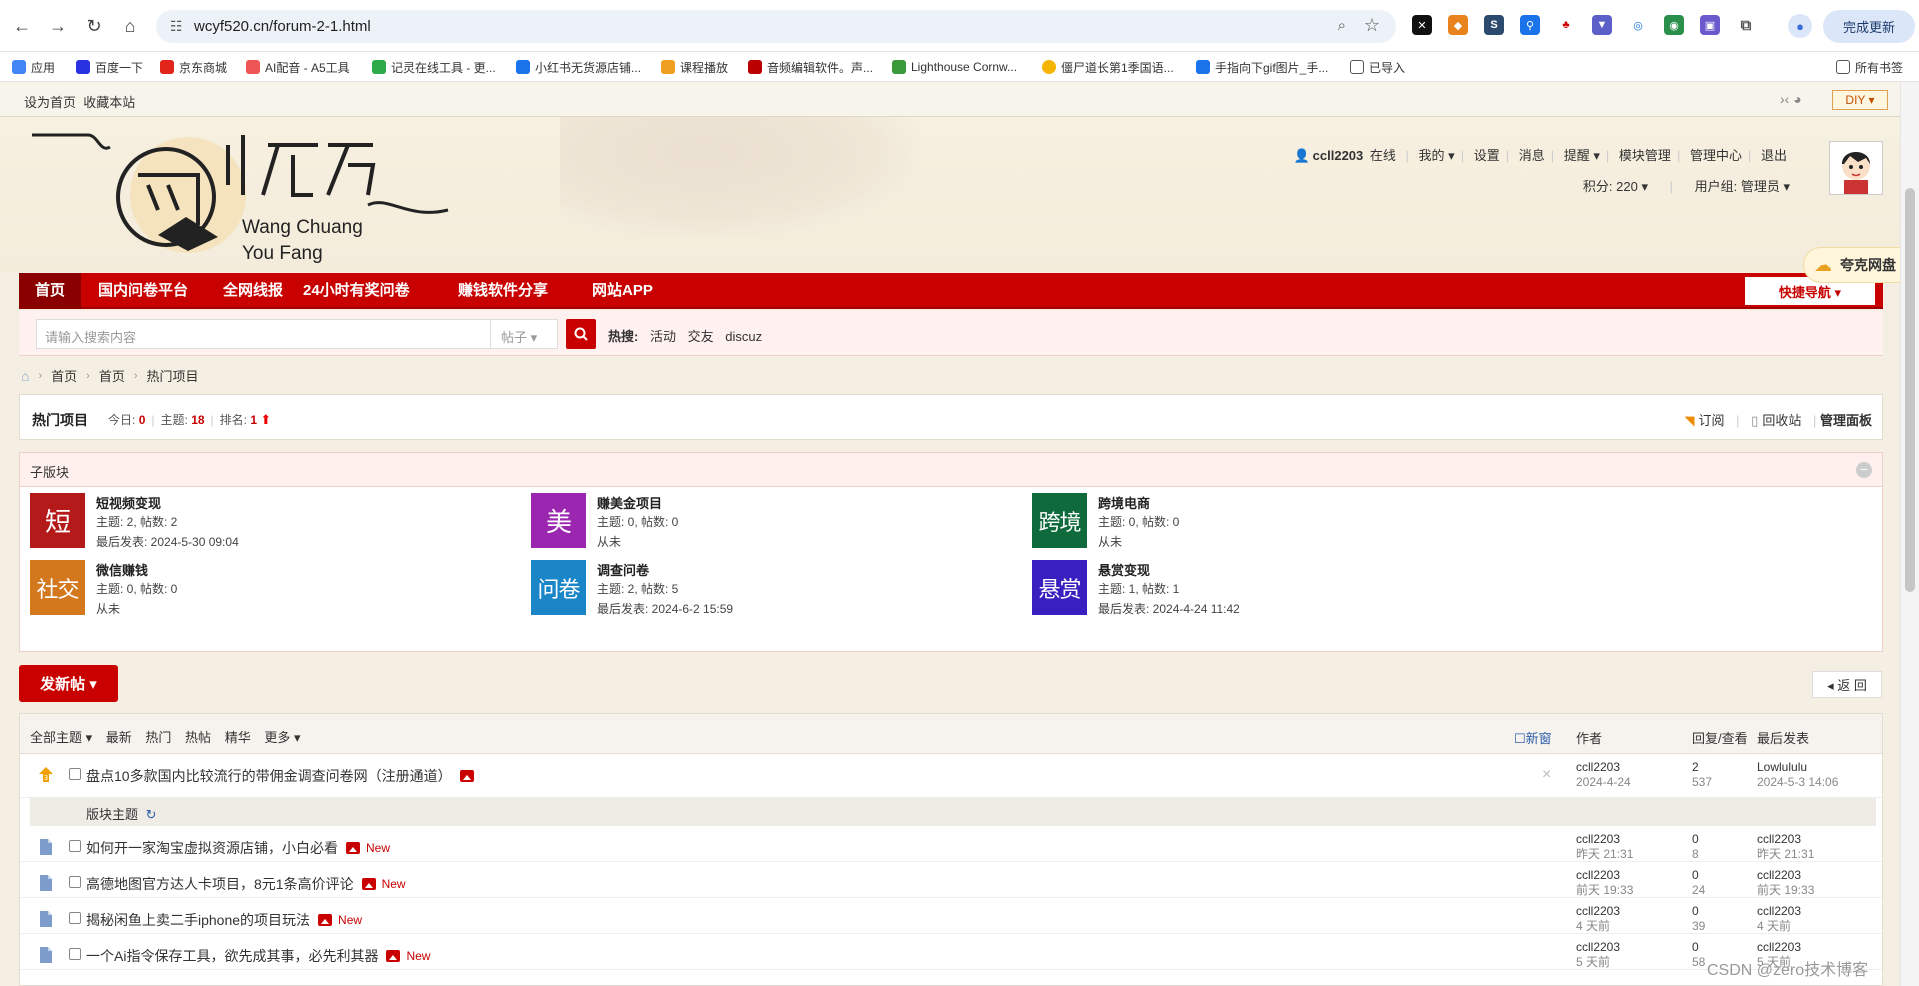 Image resolution: width=1919 pixels, height=986 pixels. What do you see at coordinates (253, 291) in the screenshot?
I see `nav-deals: 全网线报` at bounding box center [253, 291].